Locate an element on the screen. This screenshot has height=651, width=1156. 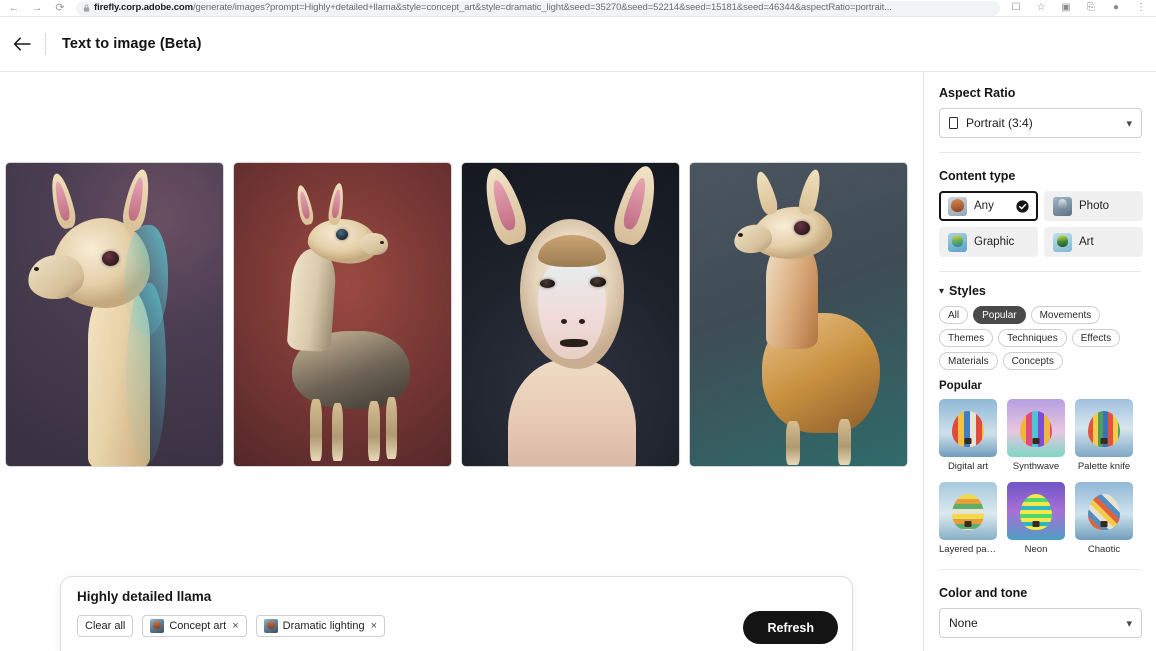
browser-nav-buttons: ← → ⟳ is located at coordinates (35, 8).